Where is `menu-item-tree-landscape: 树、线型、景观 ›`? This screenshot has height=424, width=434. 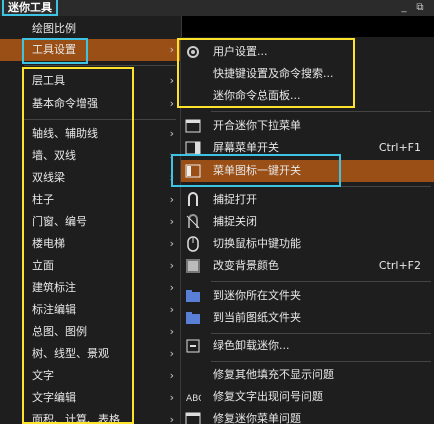
menu-item-tree-landscape: 树、线型、景观 › is located at coordinates (91, 354).